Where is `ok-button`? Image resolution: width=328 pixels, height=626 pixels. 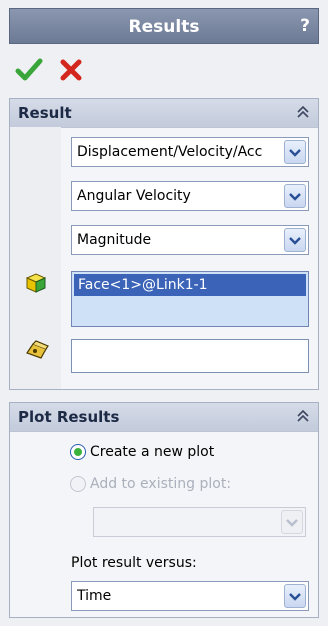
ok-button is located at coordinates (29, 70).